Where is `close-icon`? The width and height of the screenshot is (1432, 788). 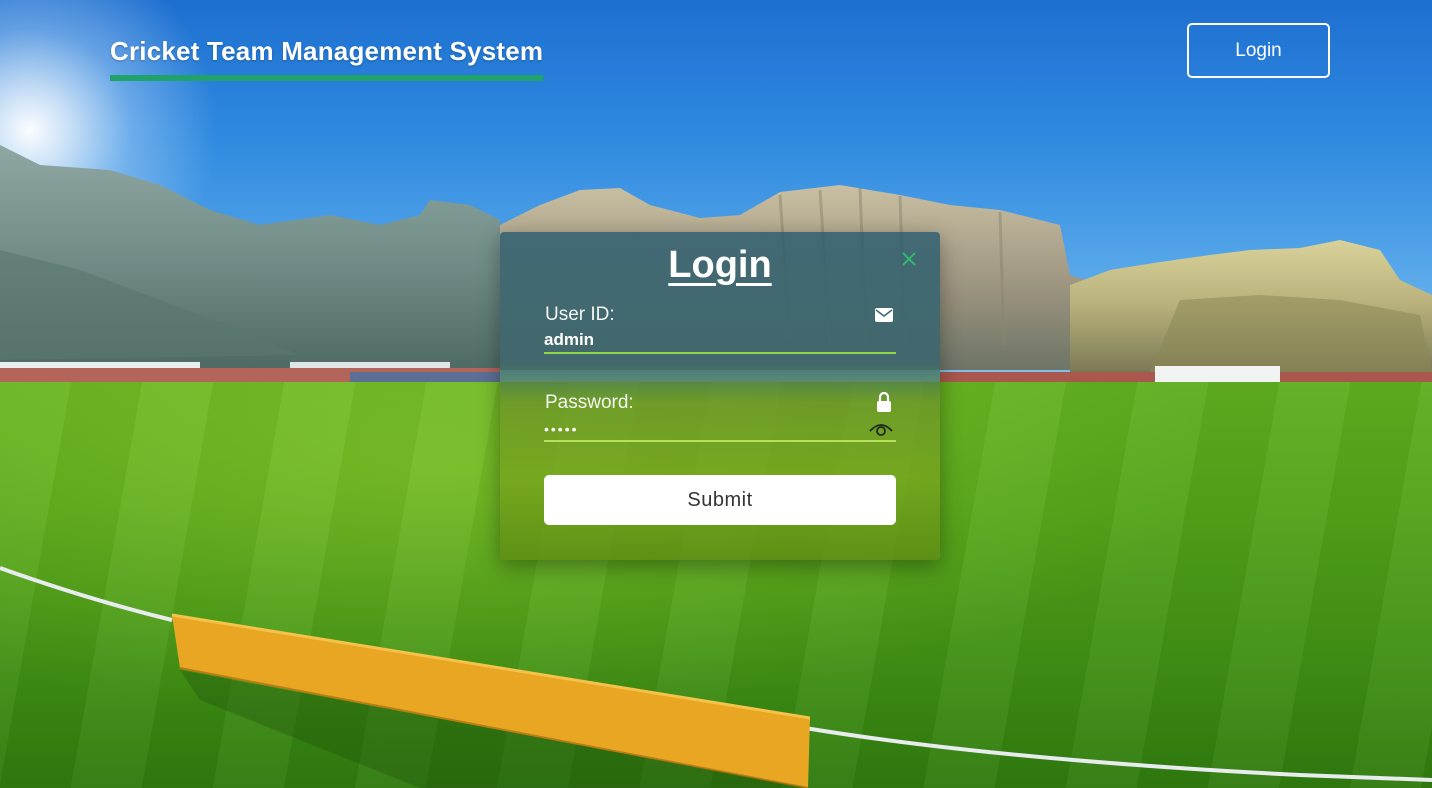
close-icon is located at coordinates (909, 259).